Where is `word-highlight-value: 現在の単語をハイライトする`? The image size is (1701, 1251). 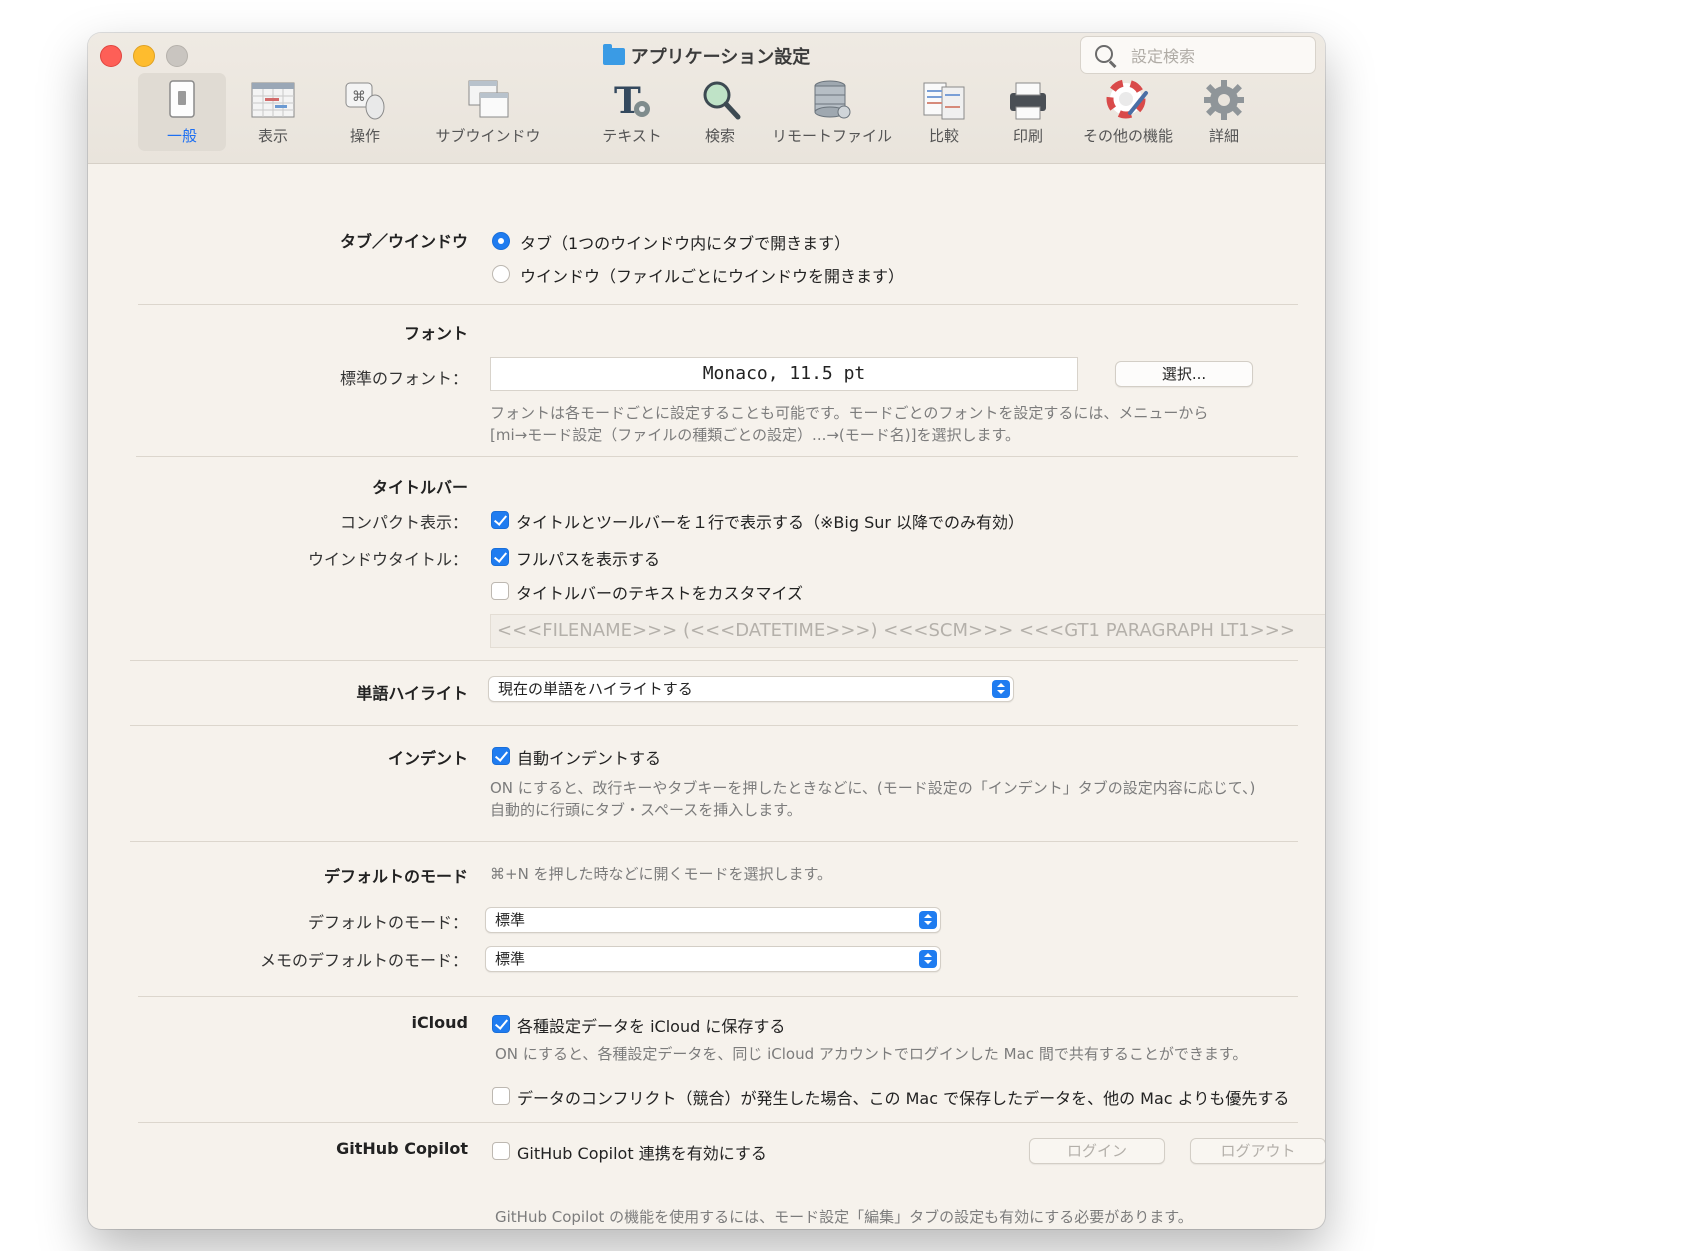
word-highlight-value: 現在の単語をハイライトする is located at coordinates (595, 689).